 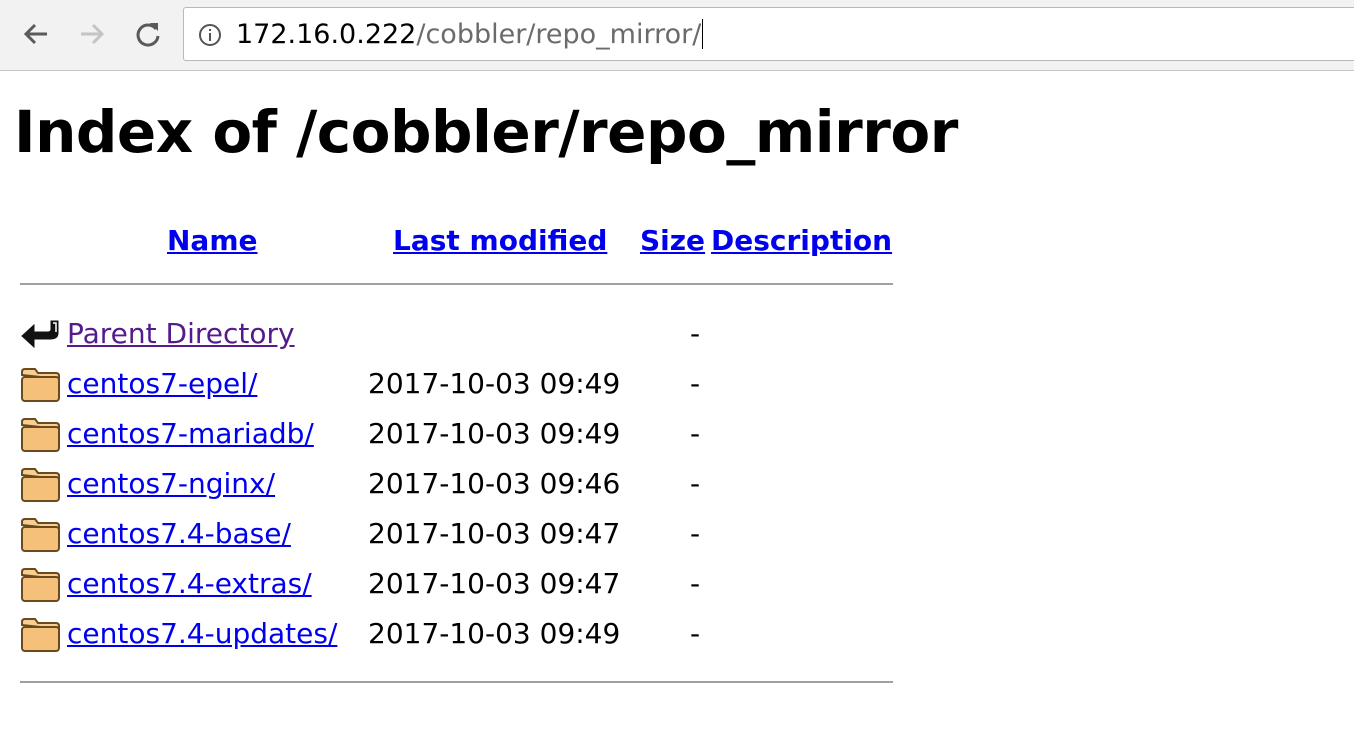 I want to click on back-arrow-icon, so click(x=40, y=334).